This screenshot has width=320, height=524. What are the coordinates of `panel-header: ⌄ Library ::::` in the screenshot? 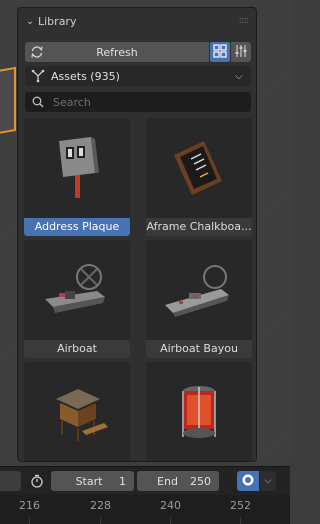 It's located at (137, 21).